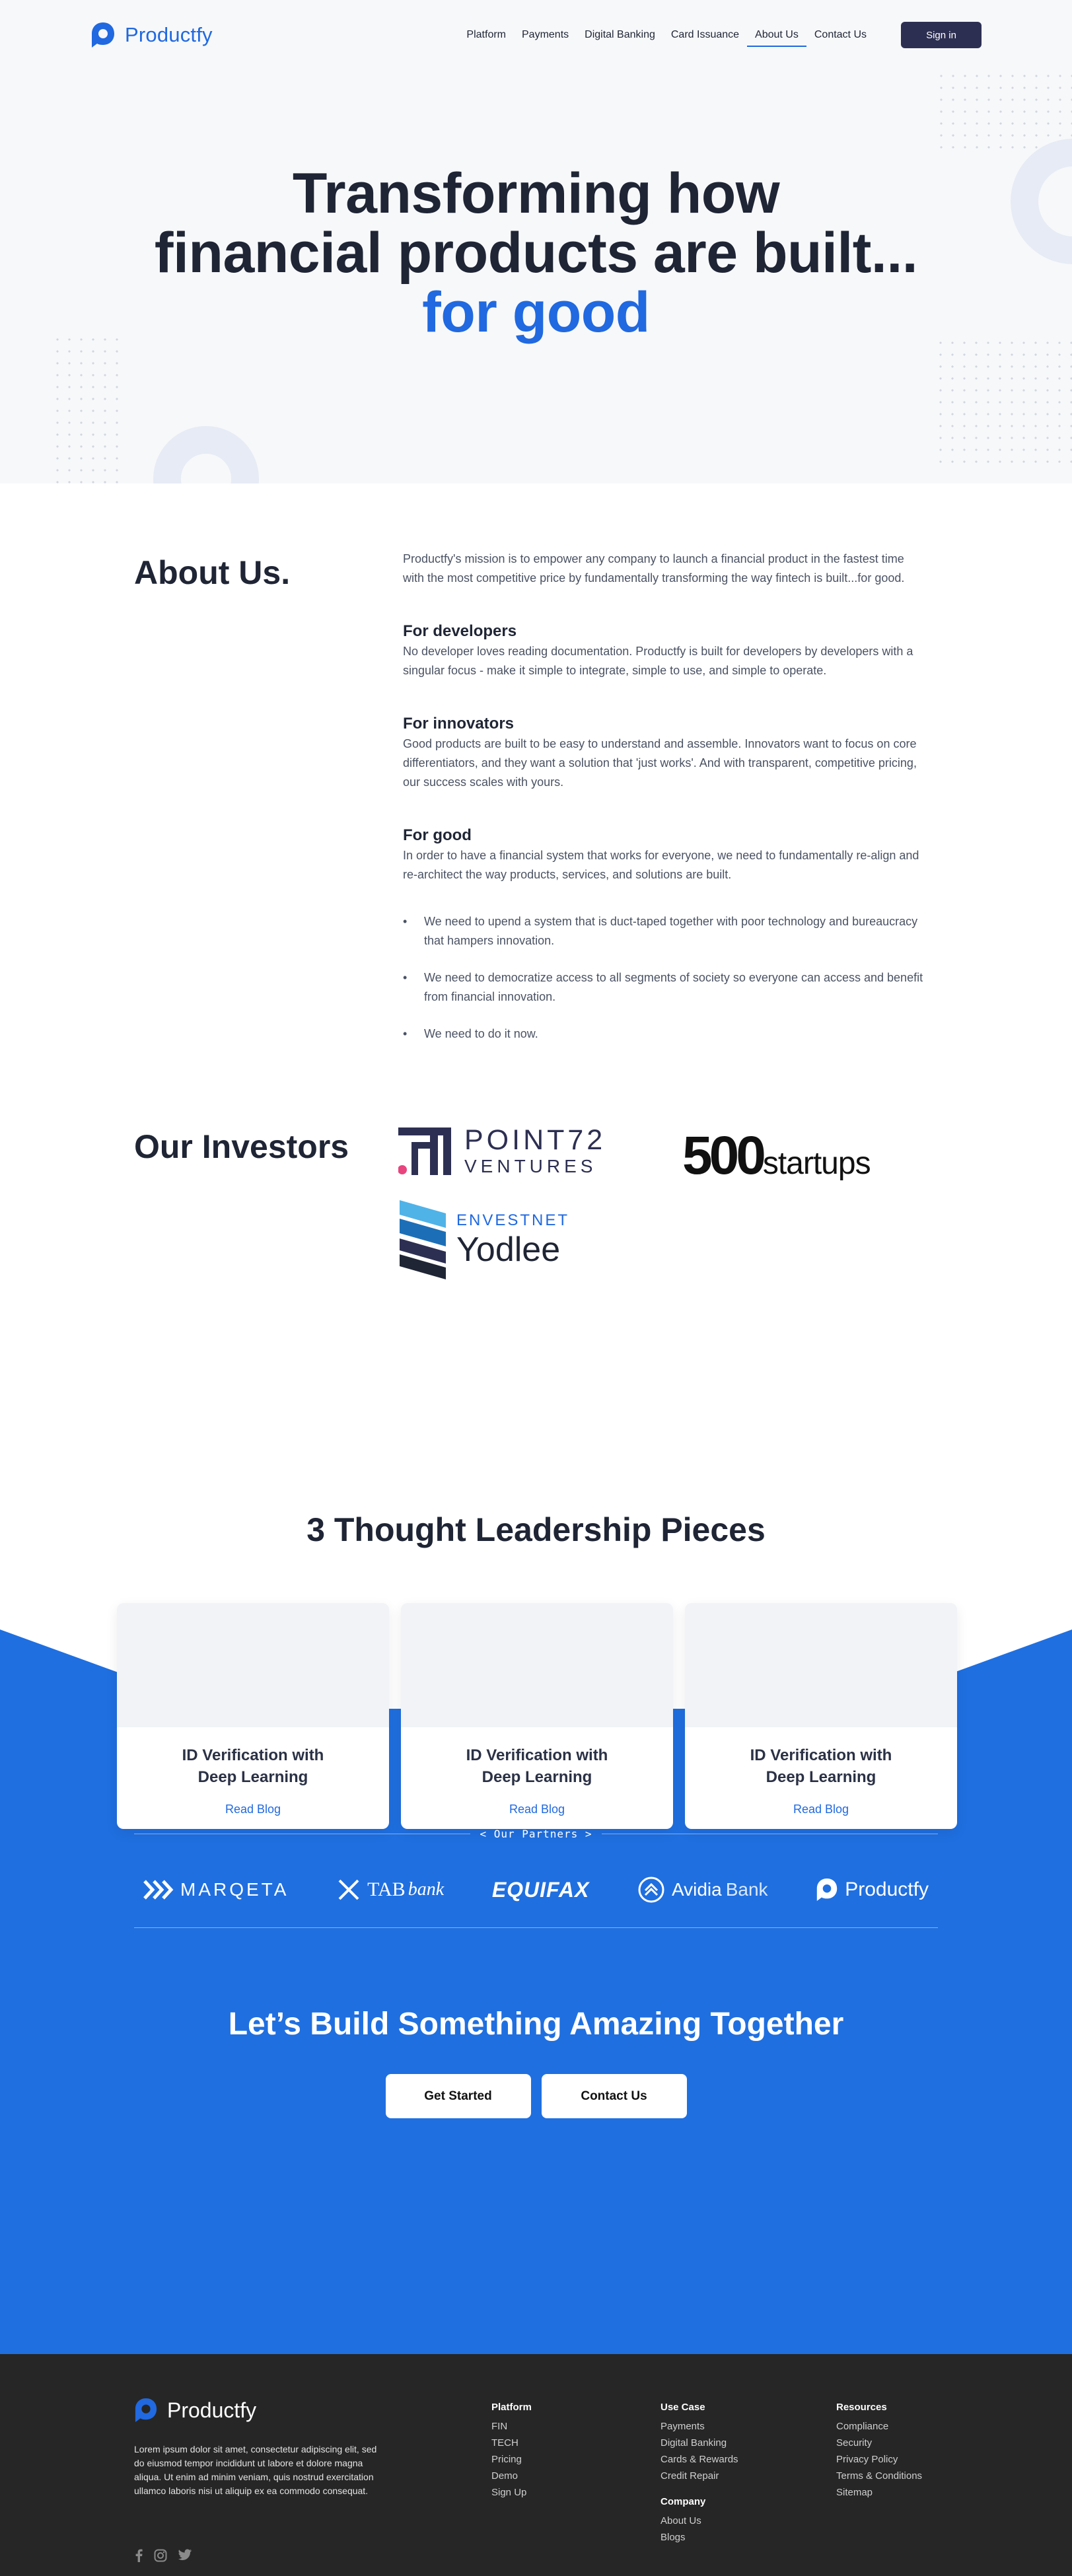 The image size is (1072, 2576). I want to click on startups-word: startups, so click(816, 1163).